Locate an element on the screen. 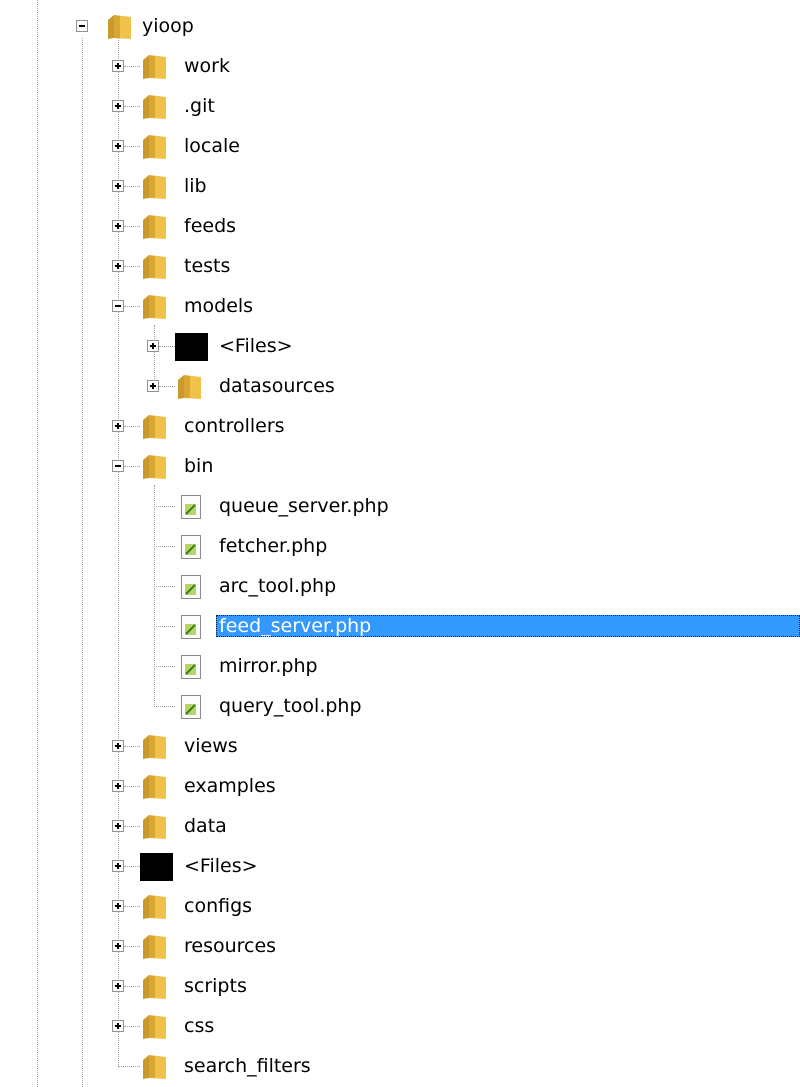 This screenshot has height=1087, width=800. tree-item-fetcher-php: fetcher.php is located at coordinates (400, 547).